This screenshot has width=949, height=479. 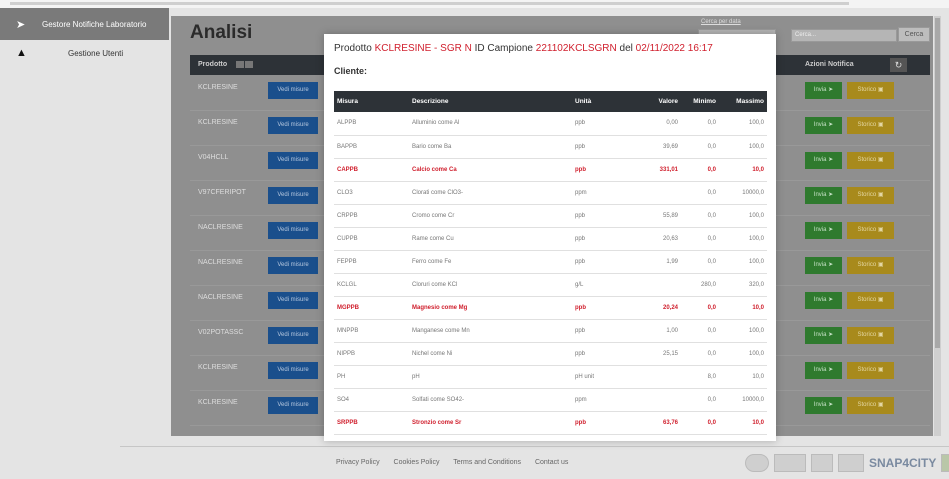 What do you see at coordinates (371, 147) in the screenshot?
I see `cell-misura: BAPPB` at bounding box center [371, 147].